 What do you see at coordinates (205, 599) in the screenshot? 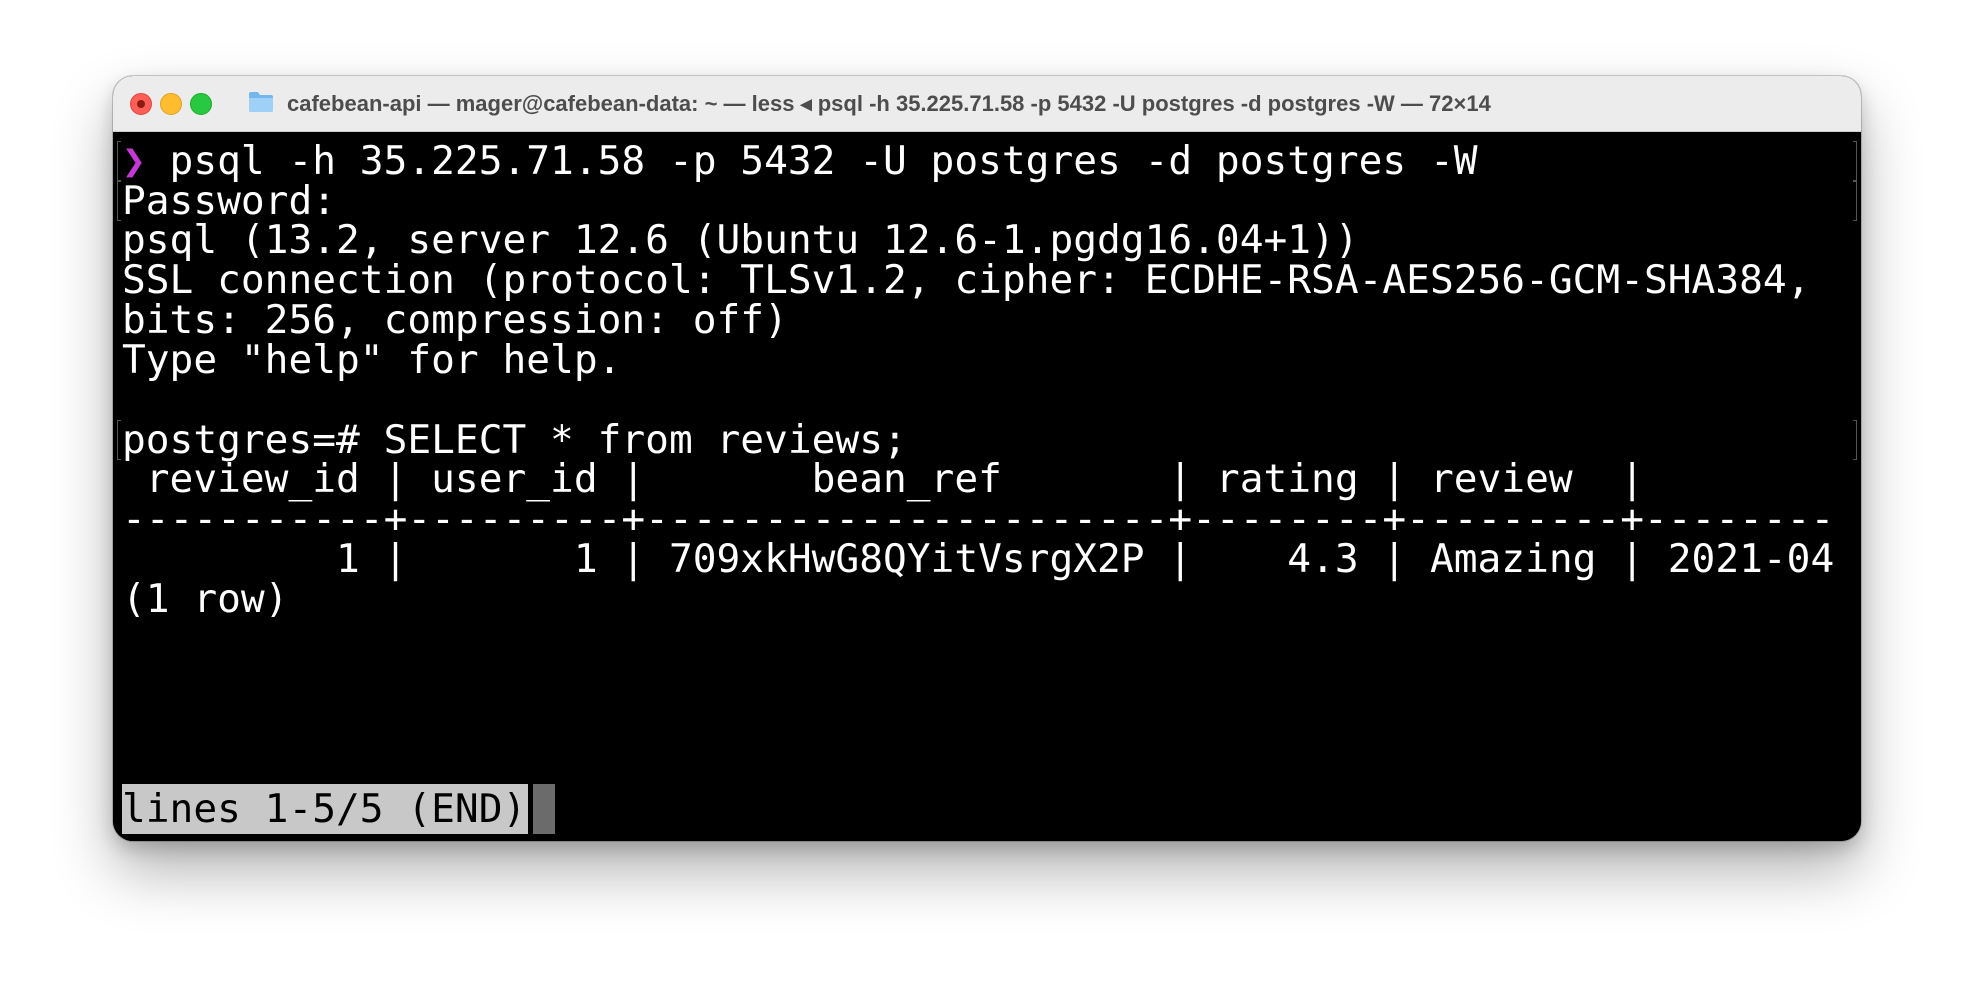
I see `row-count-line: (1 row)` at bounding box center [205, 599].